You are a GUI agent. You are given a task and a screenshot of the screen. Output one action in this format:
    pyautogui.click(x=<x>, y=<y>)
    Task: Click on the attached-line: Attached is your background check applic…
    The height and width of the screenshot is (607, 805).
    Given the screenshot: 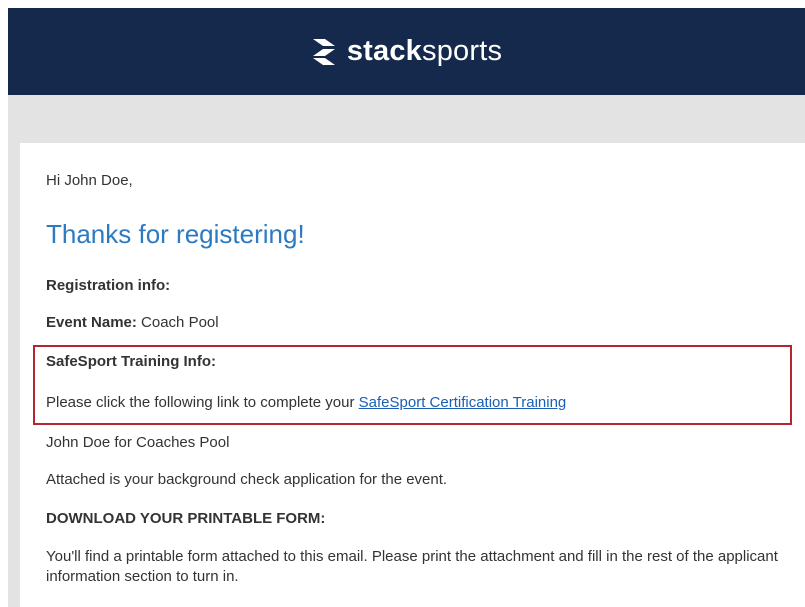 What is the action you would take?
    pyautogui.click(x=247, y=479)
    